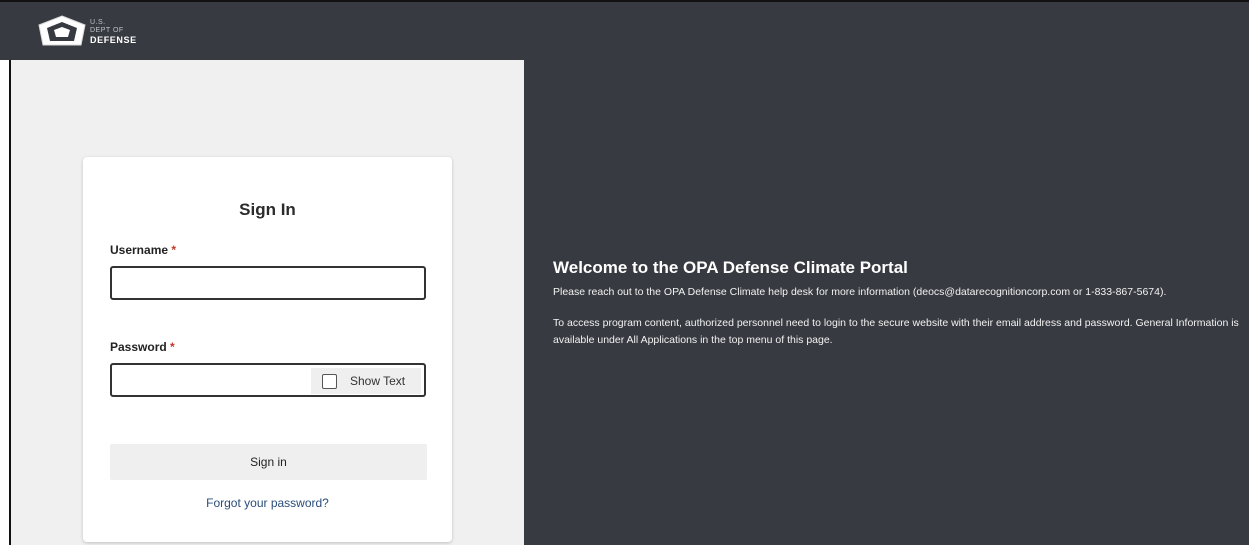  What do you see at coordinates (378, 381) in the screenshot?
I see `show-text-label: Show Text` at bounding box center [378, 381].